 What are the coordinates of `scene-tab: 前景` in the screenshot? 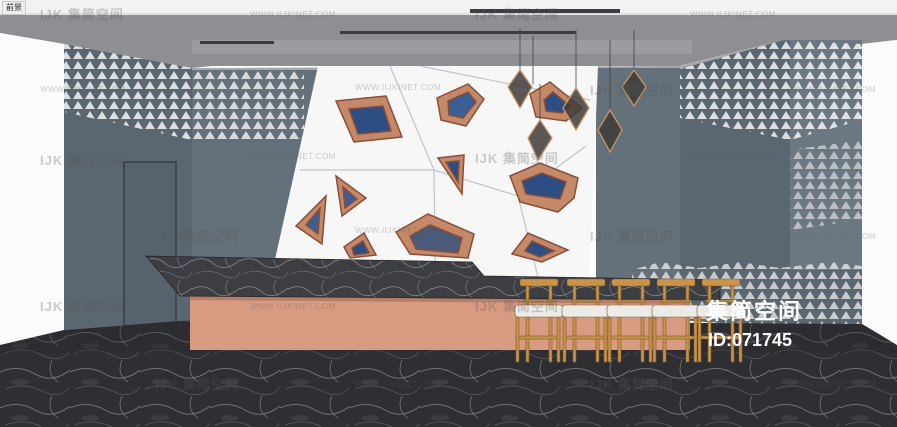 It's located at (14, 8).